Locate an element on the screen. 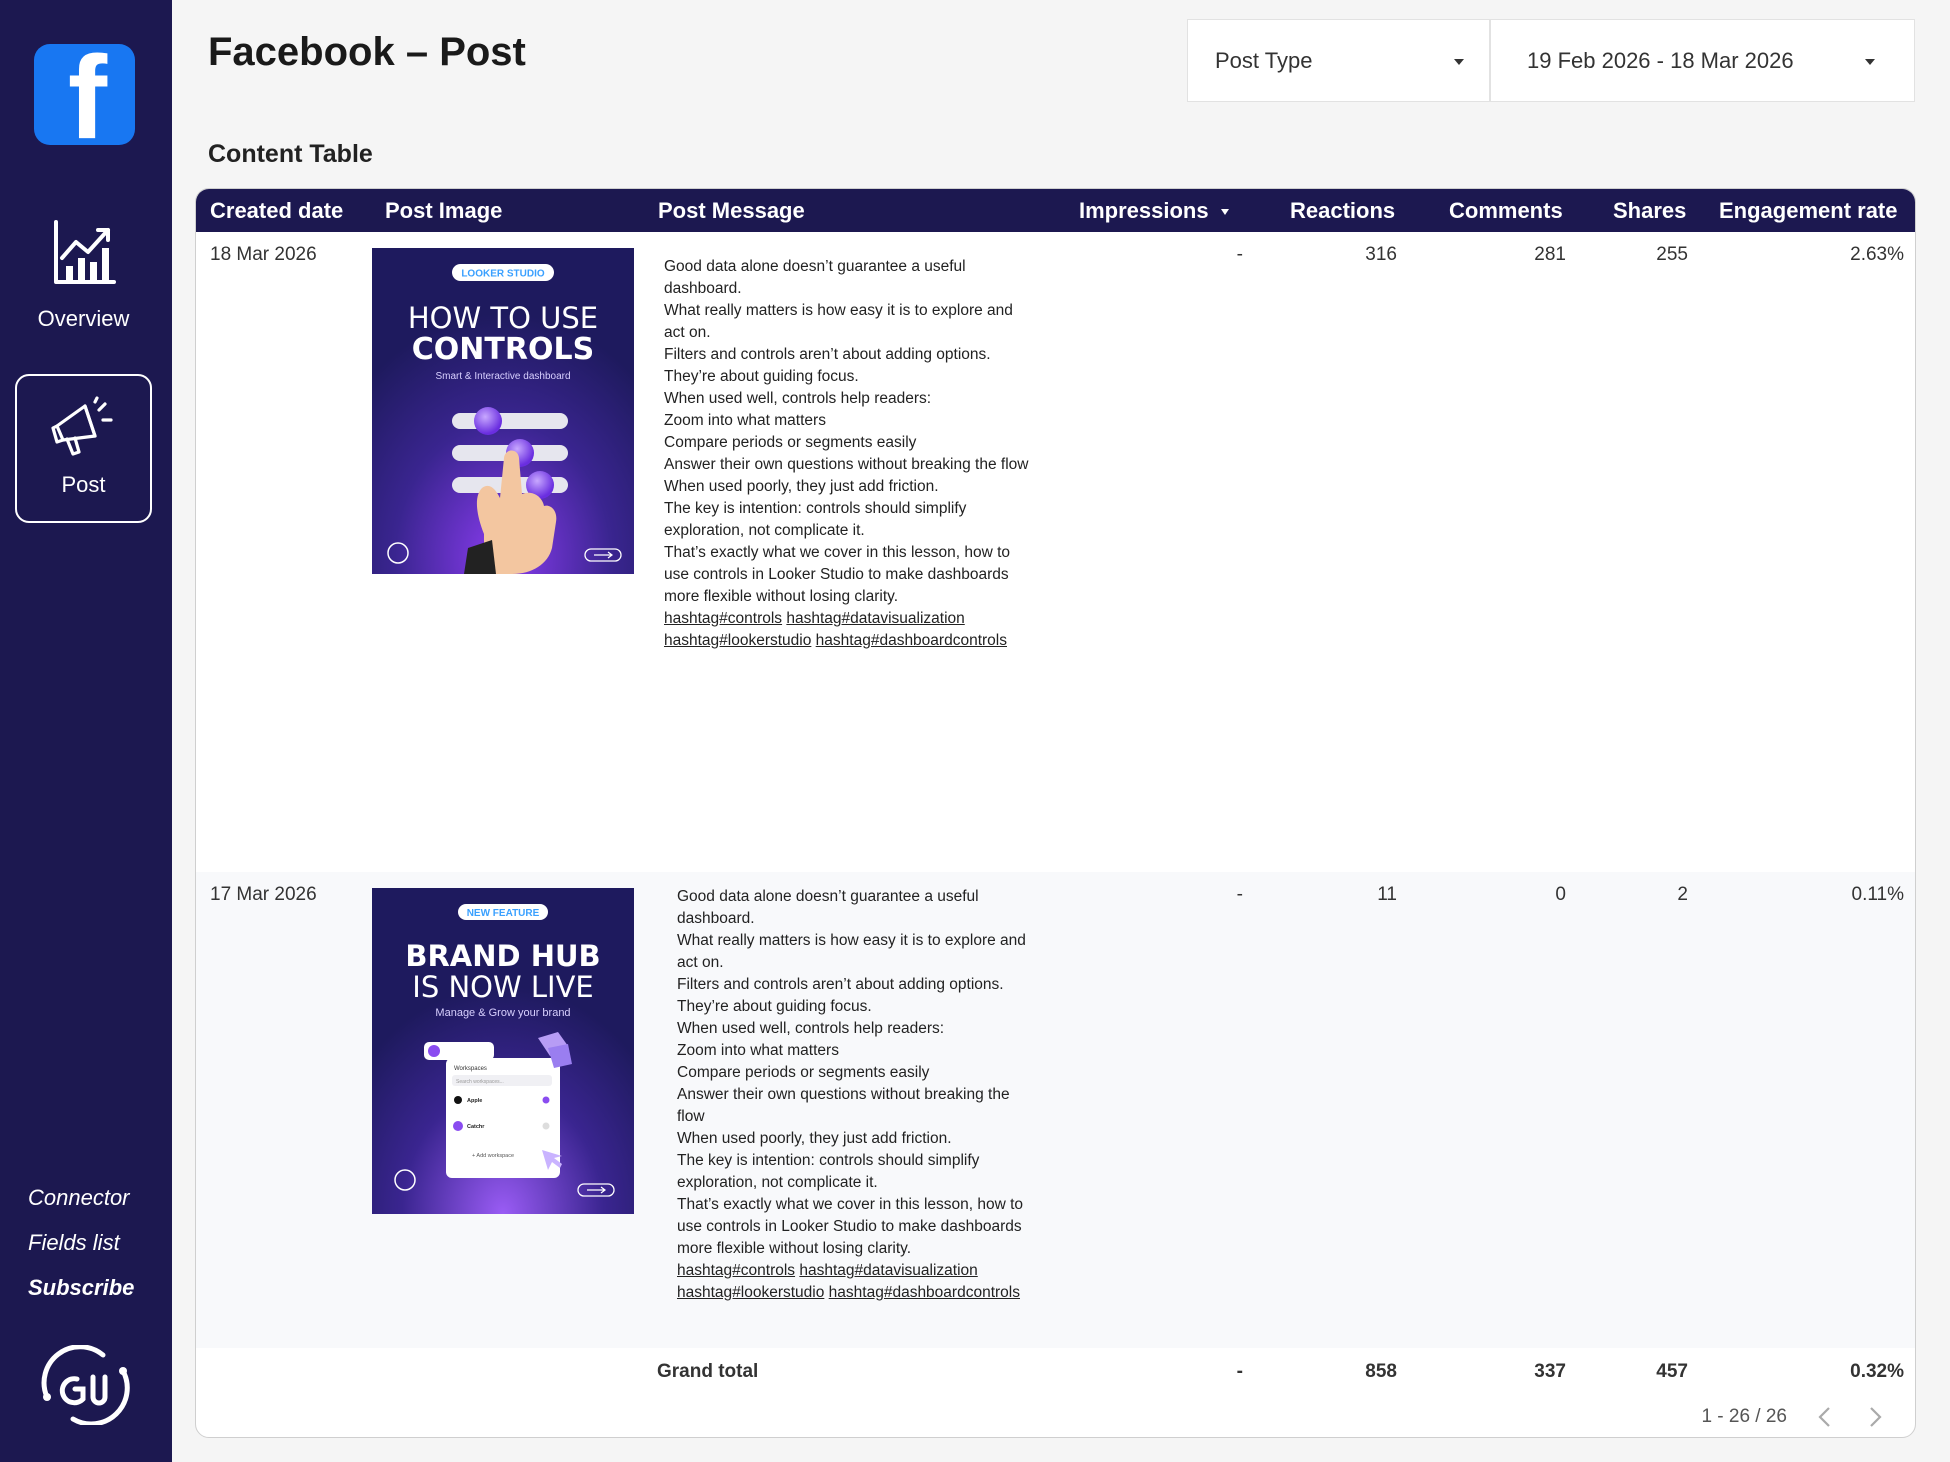 This screenshot has height=1462, width=1950. created-date-cell: 17 Mar 2026 is located at coordinates (263, 894).